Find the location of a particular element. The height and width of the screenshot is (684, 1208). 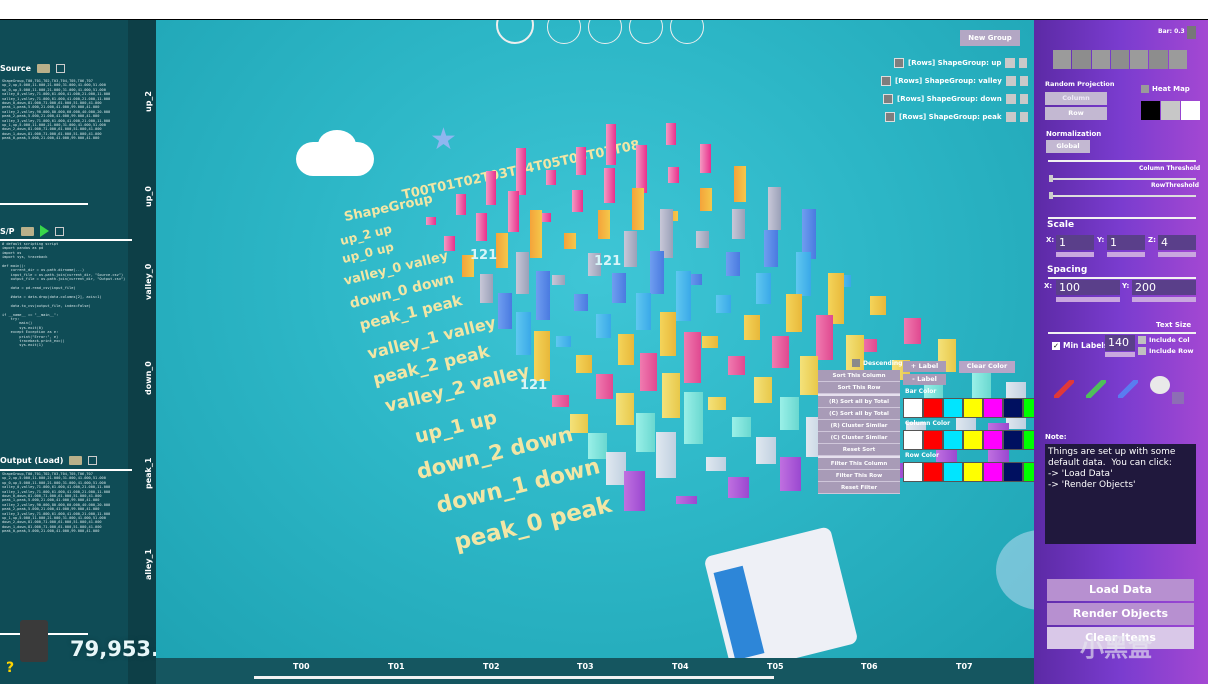

add-label-button: + Label is located at coordinates (924, 366).